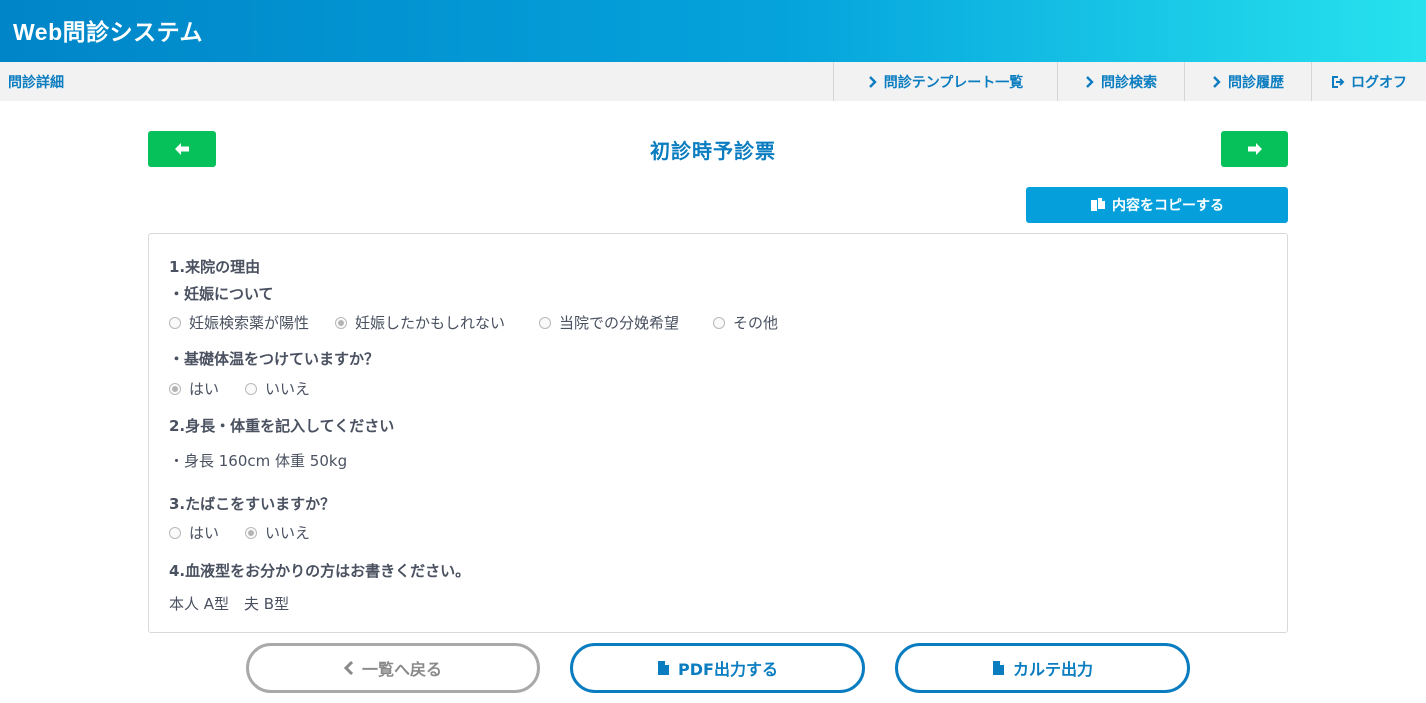  I want to click on radio-option: 当院での分娩希望, so click(609, 322).